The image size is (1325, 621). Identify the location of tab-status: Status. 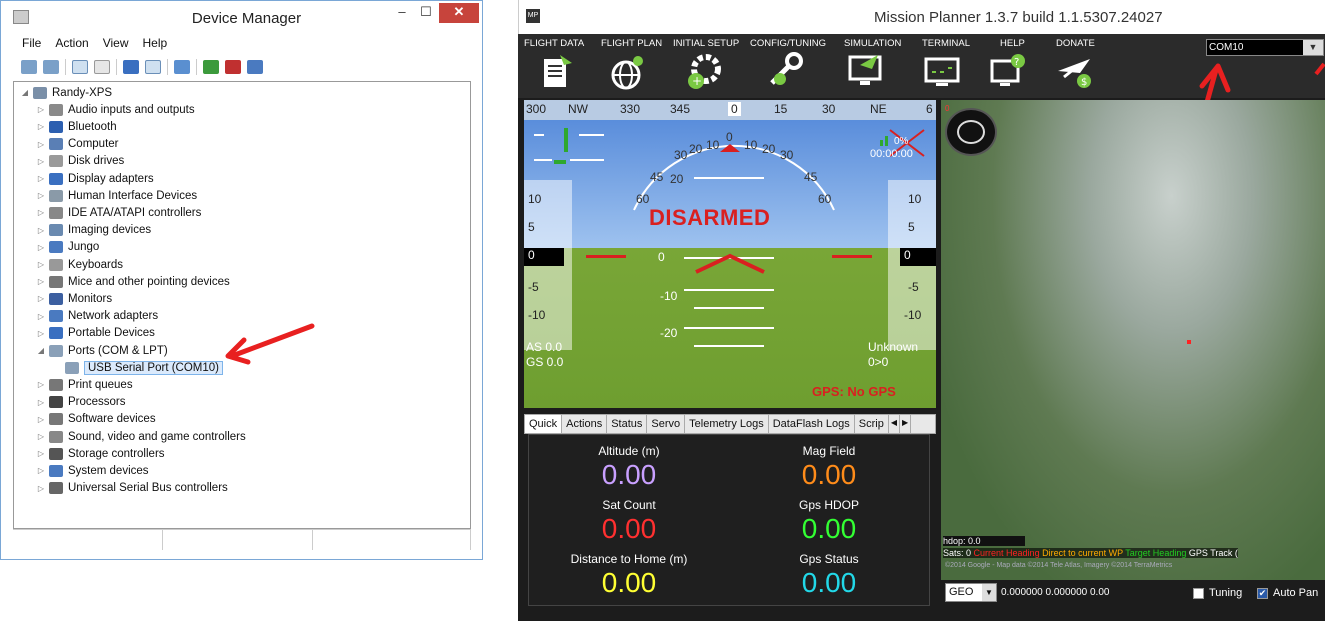
(627, 424).